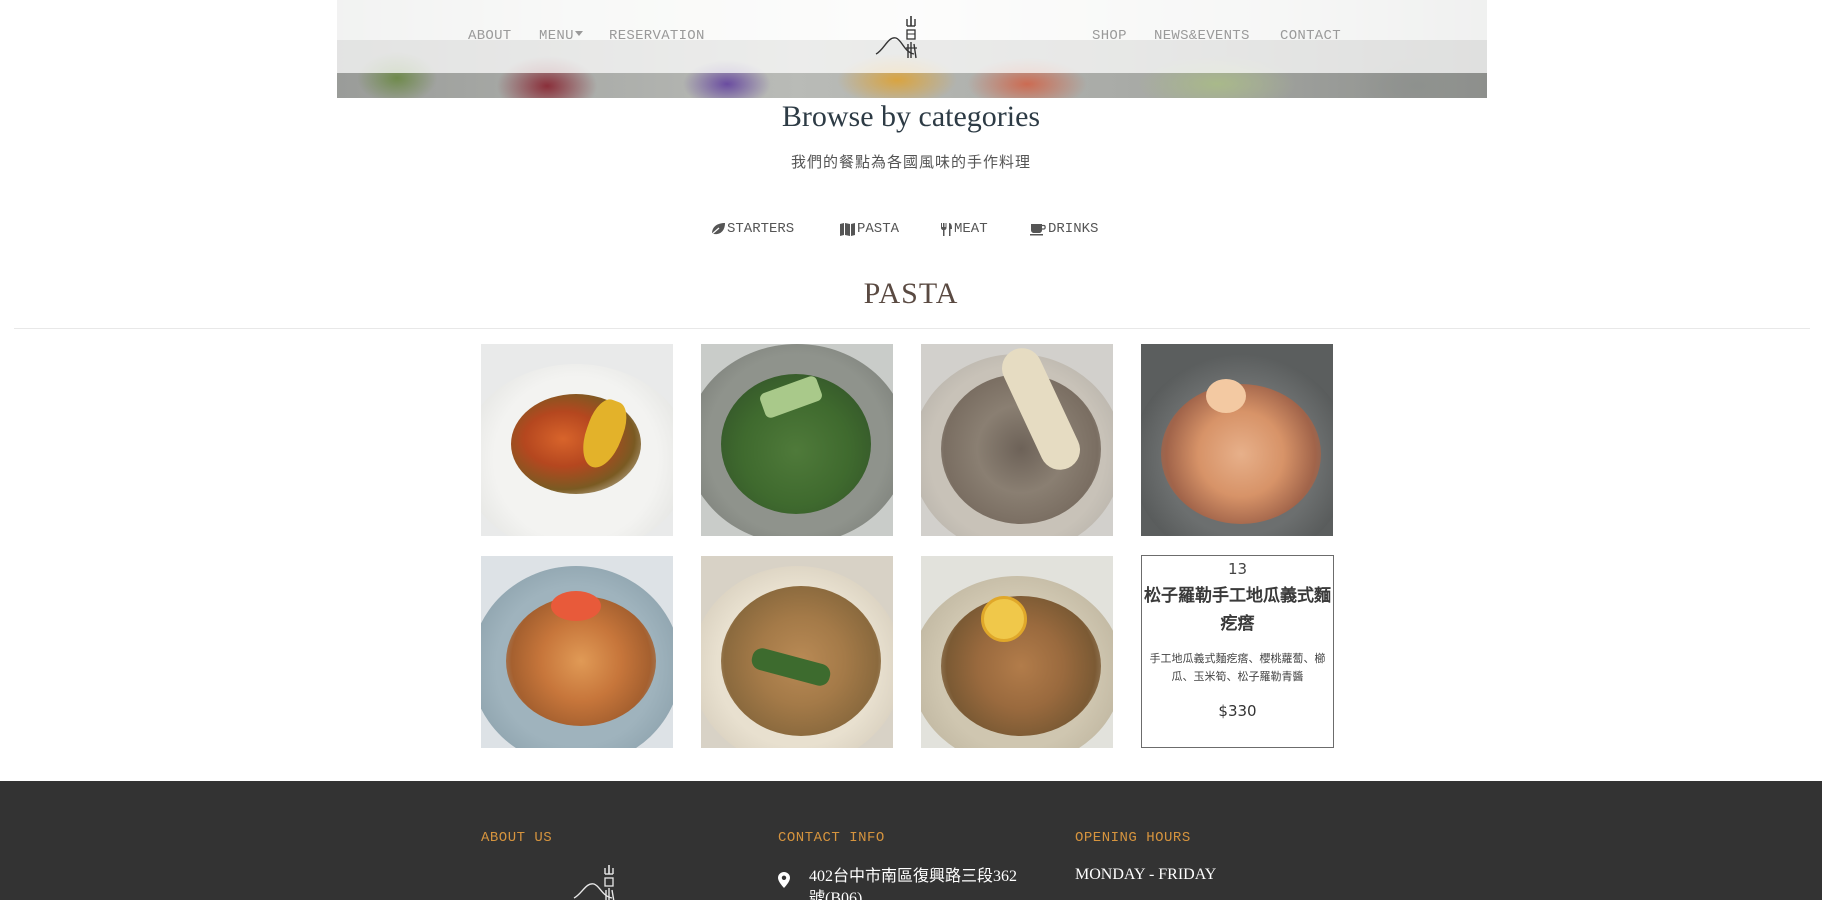  I want to click on chevron-down-icon, so click(578, 33).